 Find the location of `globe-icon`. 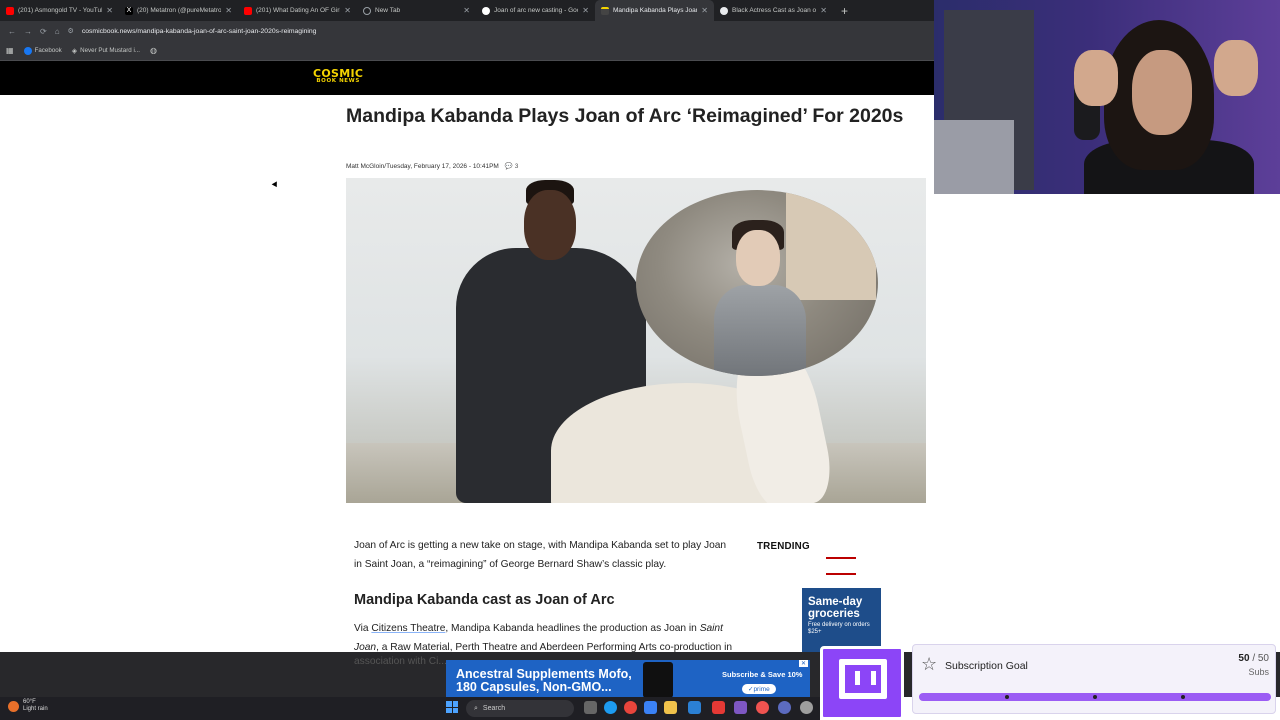

globe-icon is located at coordinates (367, 10).